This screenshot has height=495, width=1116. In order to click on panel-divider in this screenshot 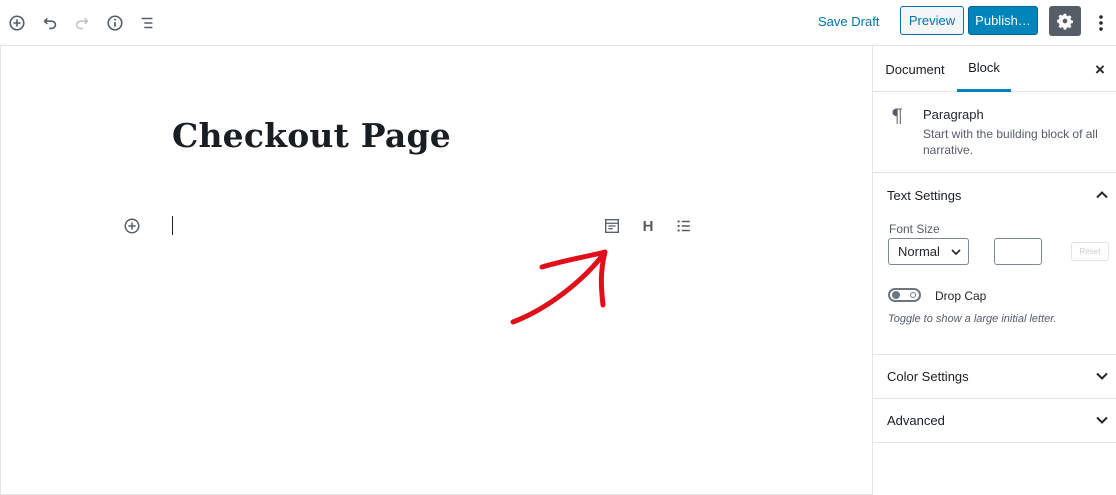, I will do `click(994, 442)`.